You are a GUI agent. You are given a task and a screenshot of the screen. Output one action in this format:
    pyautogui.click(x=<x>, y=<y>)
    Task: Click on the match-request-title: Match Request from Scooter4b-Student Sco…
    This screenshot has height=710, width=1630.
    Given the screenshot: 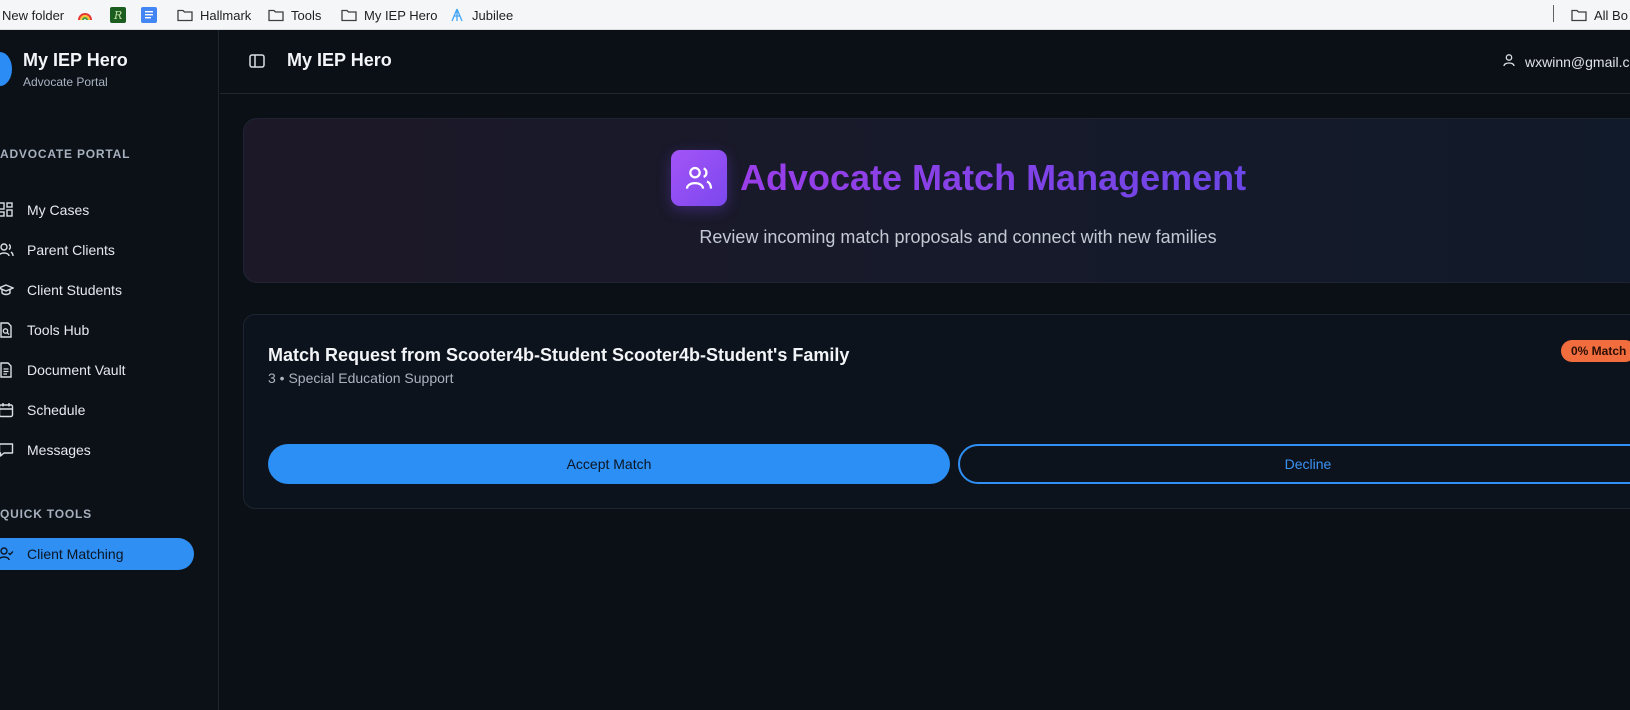 What is the action you would take?
    pyautogui.click(x=559, y=355)
    